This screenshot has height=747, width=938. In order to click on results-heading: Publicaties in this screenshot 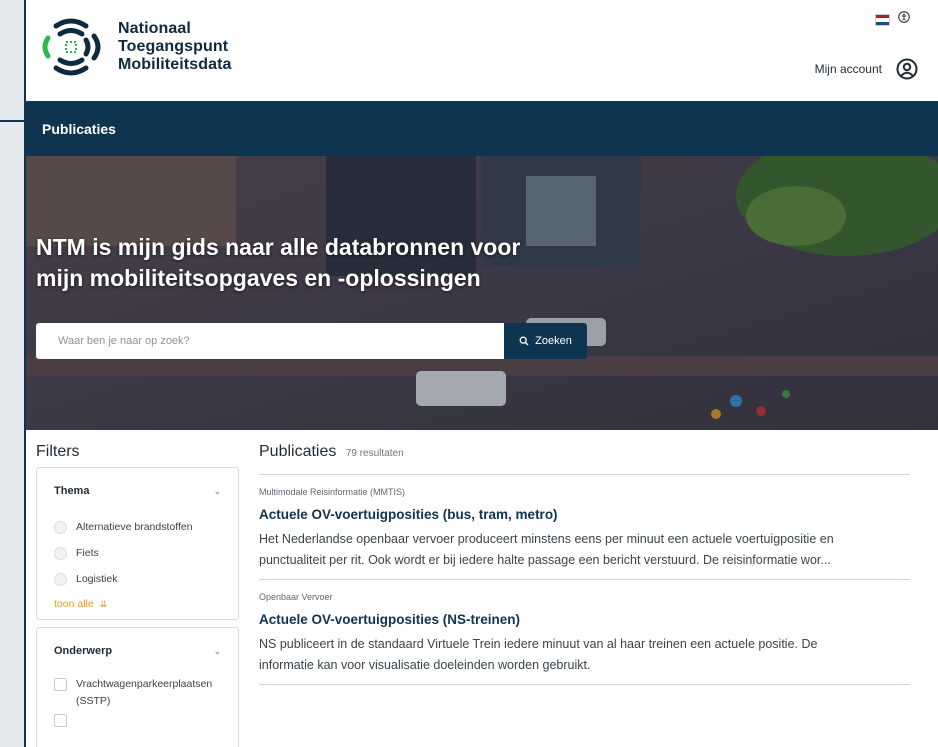, I will do `click(298, 451)`.